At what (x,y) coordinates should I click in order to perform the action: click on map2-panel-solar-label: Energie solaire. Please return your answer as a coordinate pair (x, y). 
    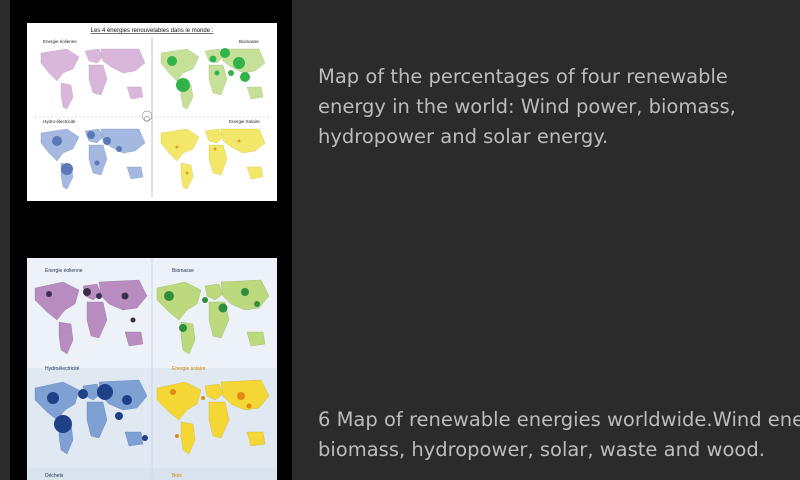
    Looking at the image, I should click on (189, 369).